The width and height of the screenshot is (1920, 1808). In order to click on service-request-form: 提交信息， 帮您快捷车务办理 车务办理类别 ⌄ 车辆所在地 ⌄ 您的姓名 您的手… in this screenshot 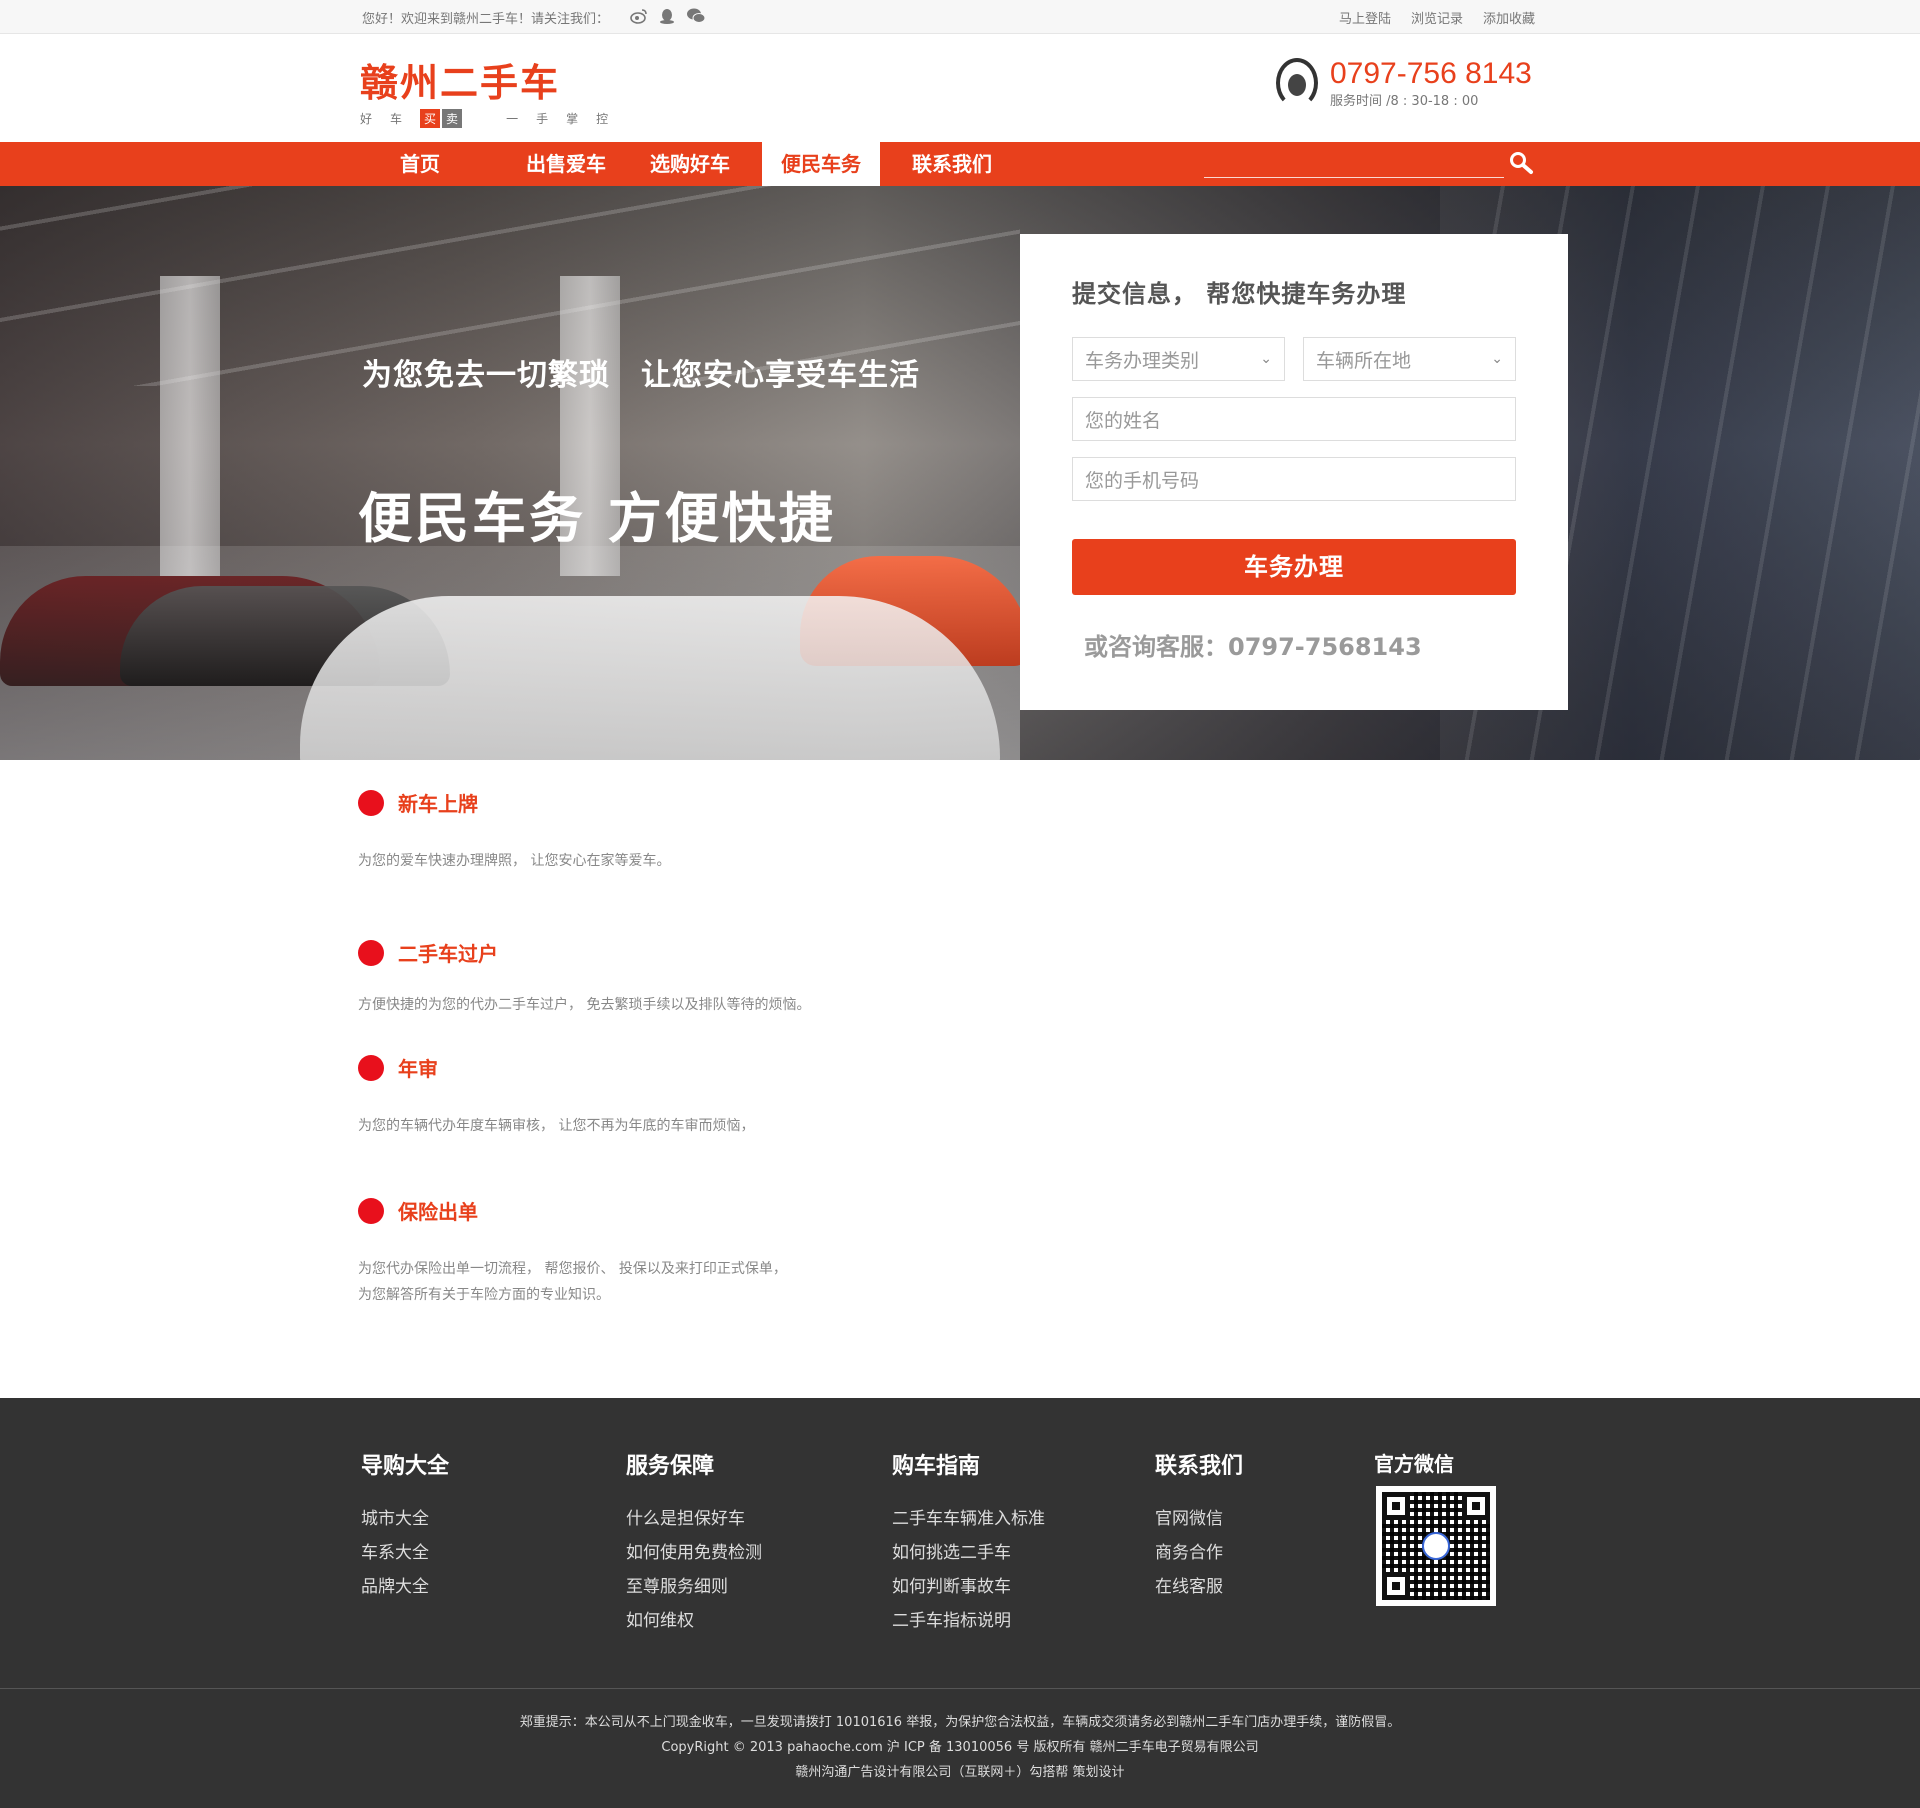, I will do `click(1294, 472)`.